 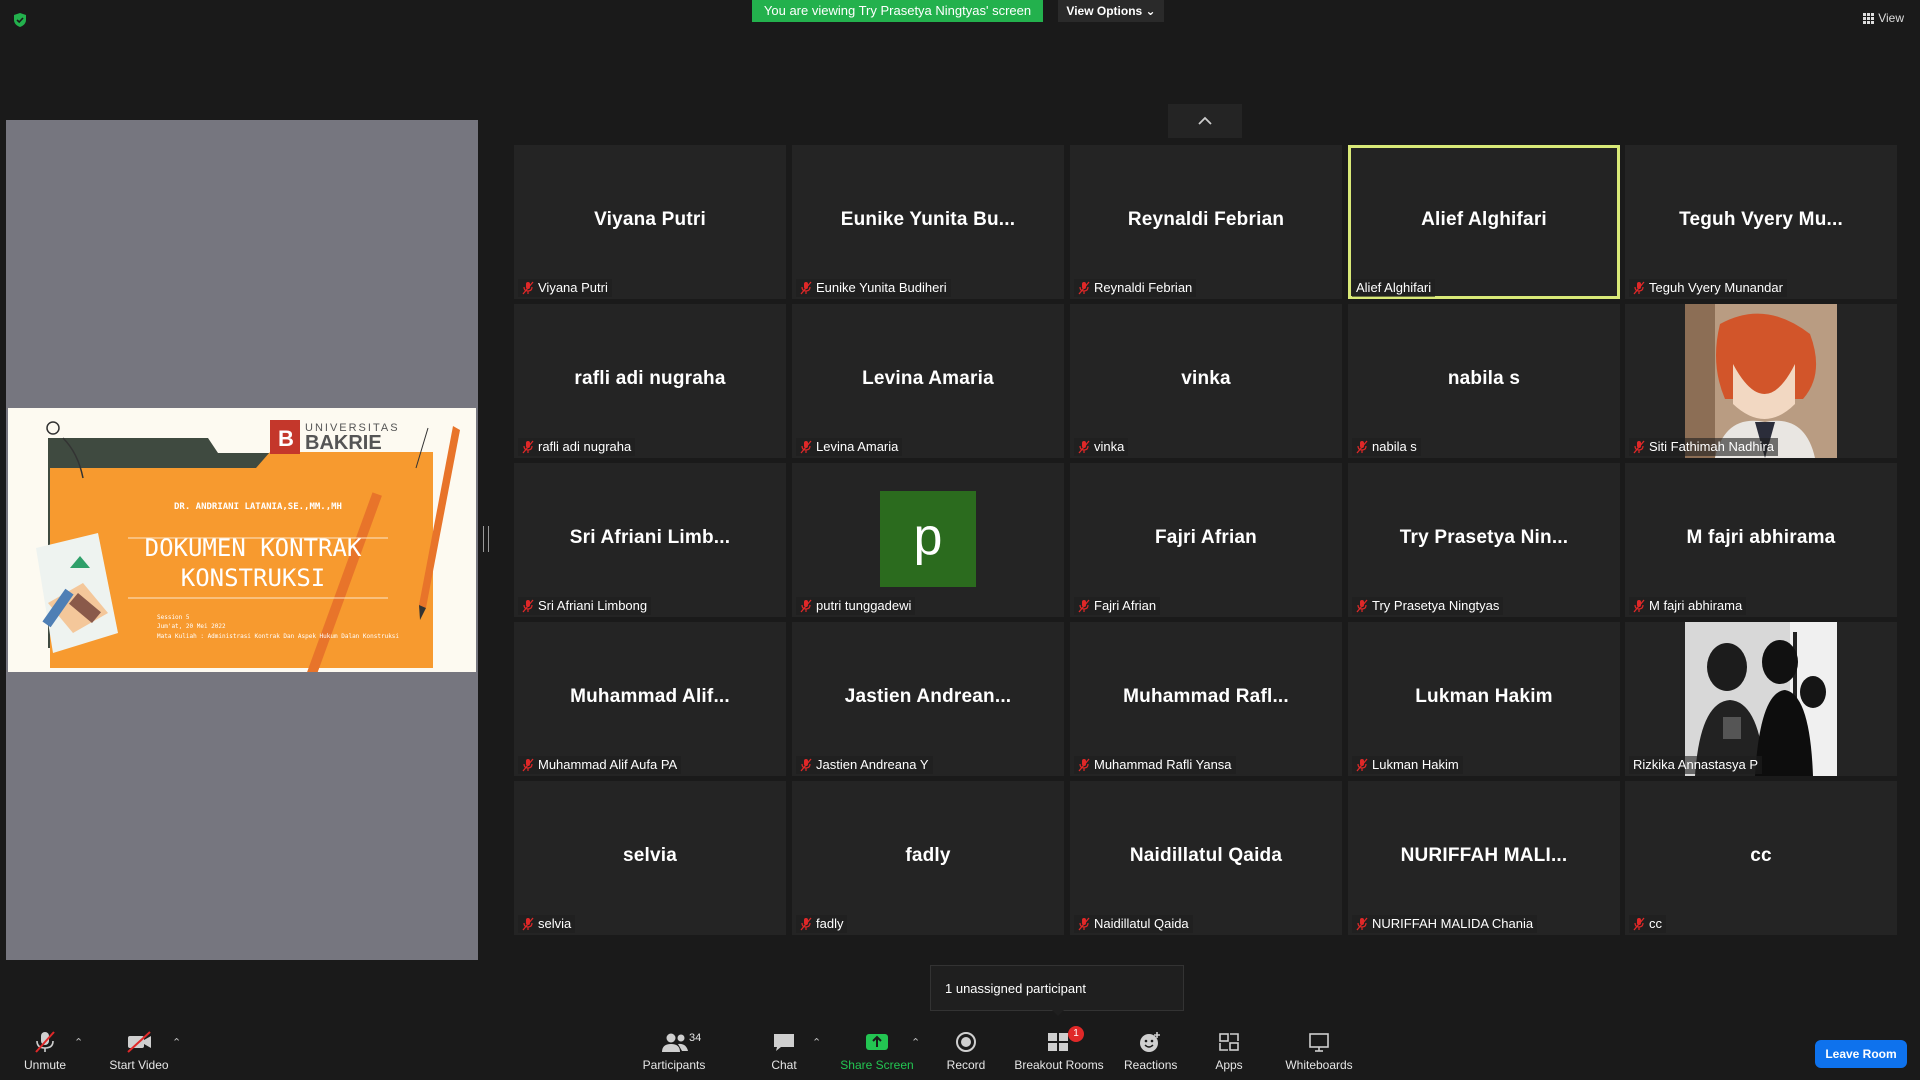 I want to click on participant-display-name: nabila s, so click(x=1484, y=378).